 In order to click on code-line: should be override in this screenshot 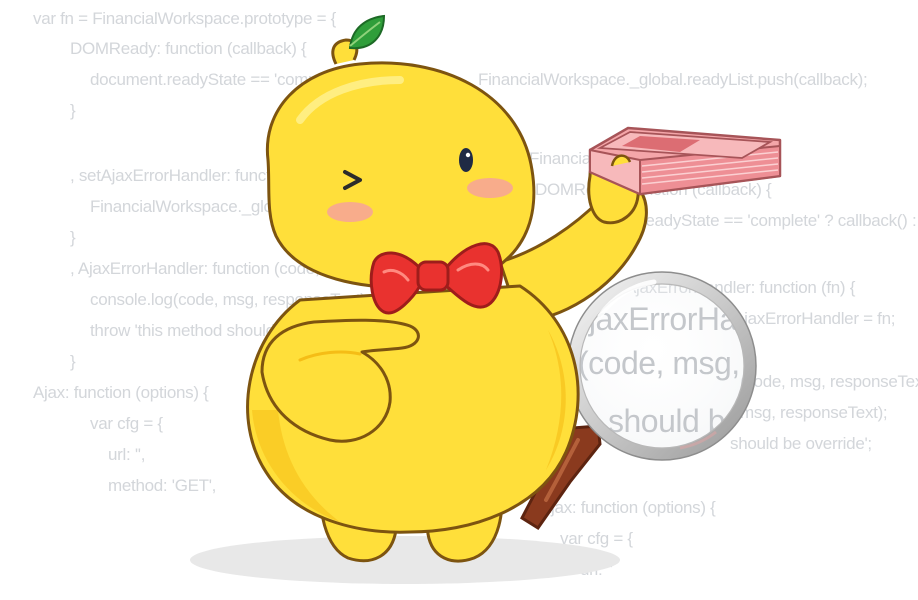, I will do `click(694, 421)`.